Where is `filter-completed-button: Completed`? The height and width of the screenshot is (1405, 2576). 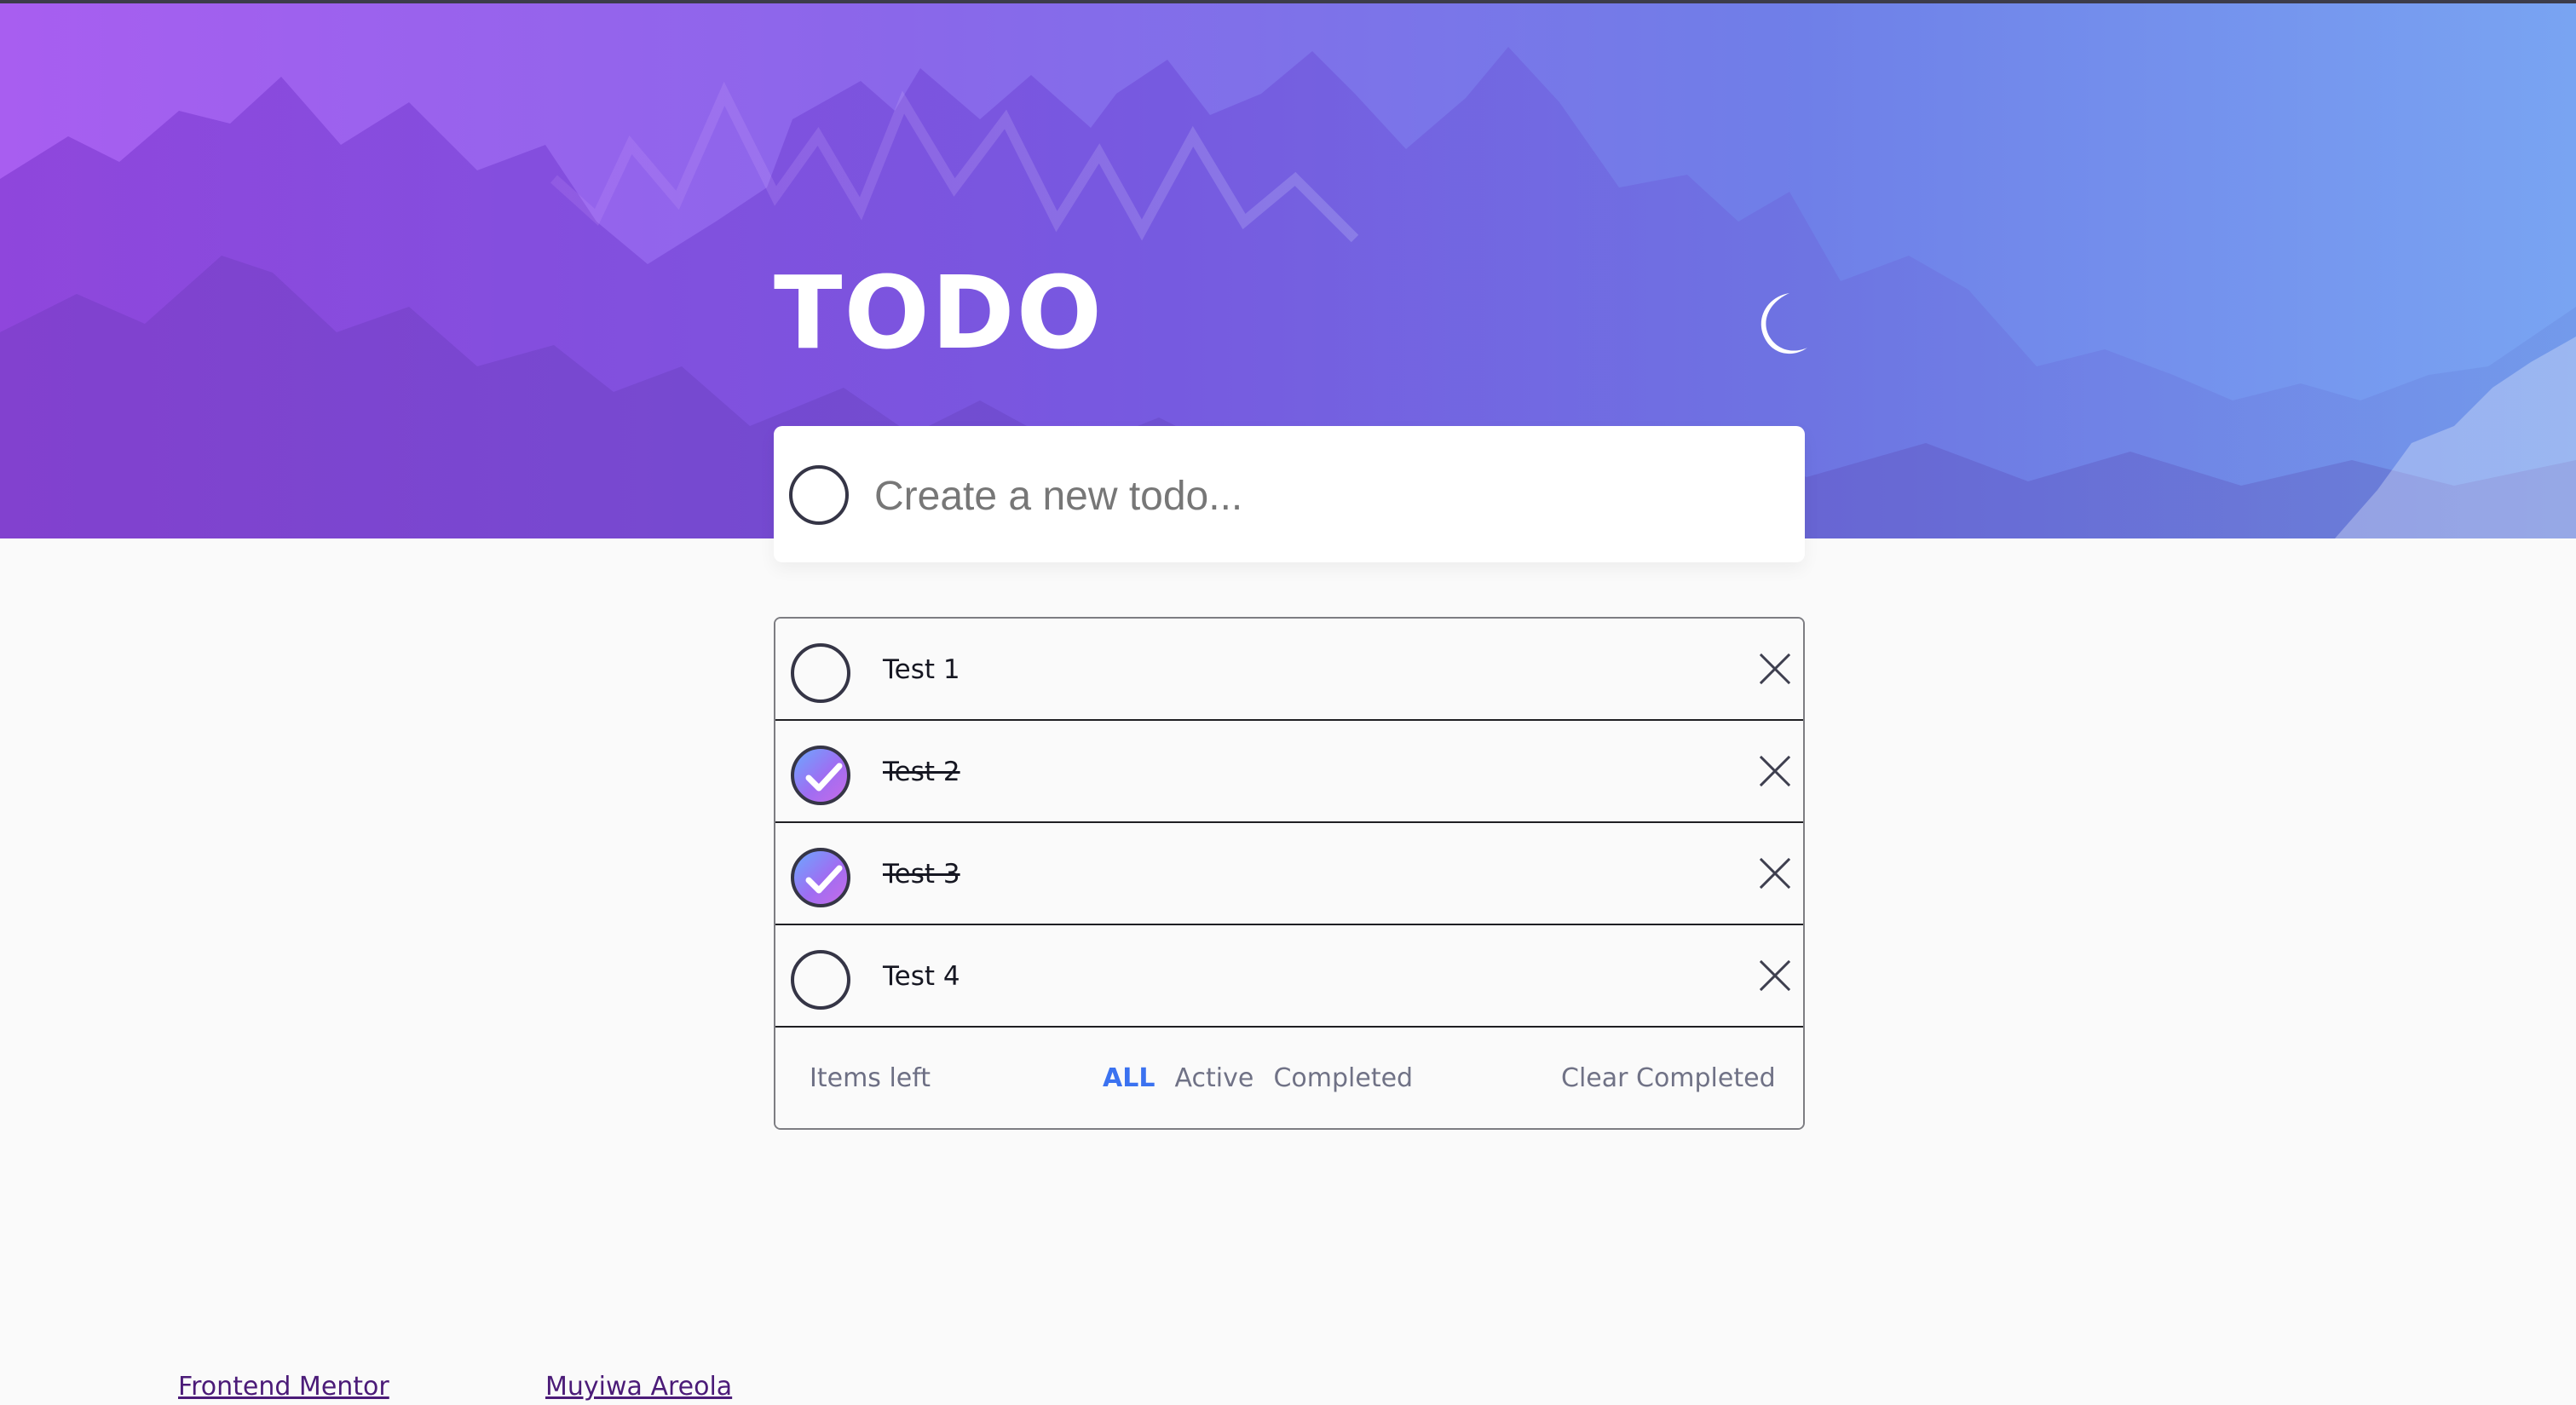 filter-completed-button: Completed is located at coordinates (1343, 1079).